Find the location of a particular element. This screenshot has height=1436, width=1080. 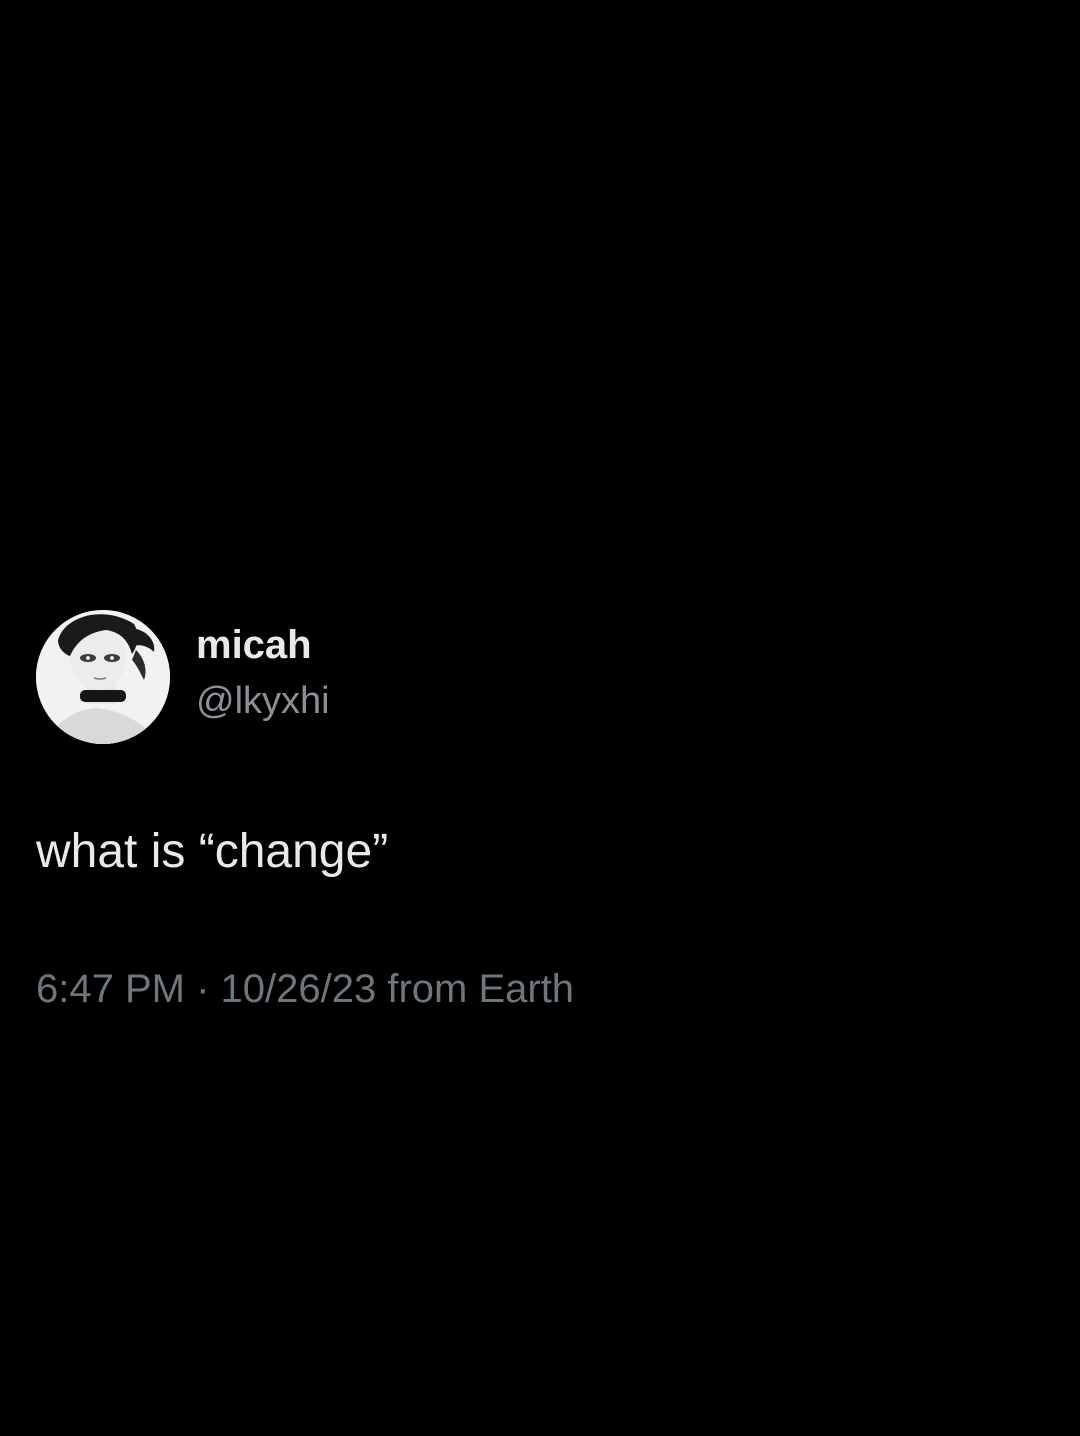

author-display-name: micah is located at coordinates (263, 645).